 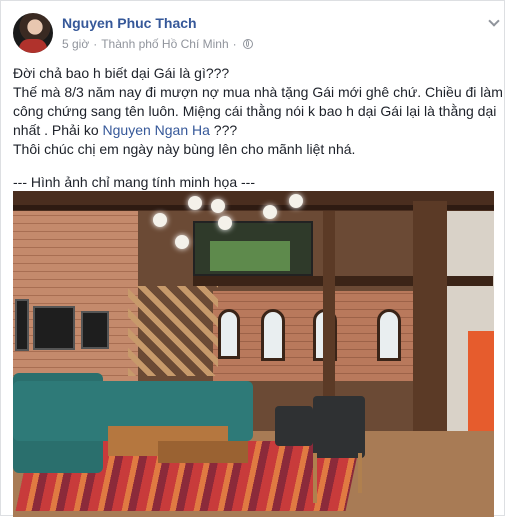 What do you see at coordinates (33, 33) in the screenshot?
I see `avatar` at bounding box center [33, 33].